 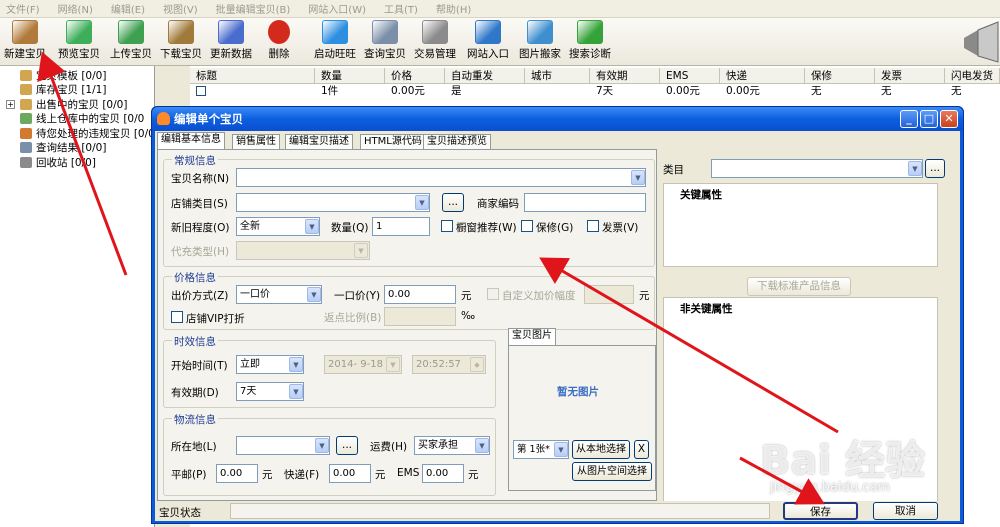 I want to click on menu-item: 视图(V), so click(x=180, y=8).